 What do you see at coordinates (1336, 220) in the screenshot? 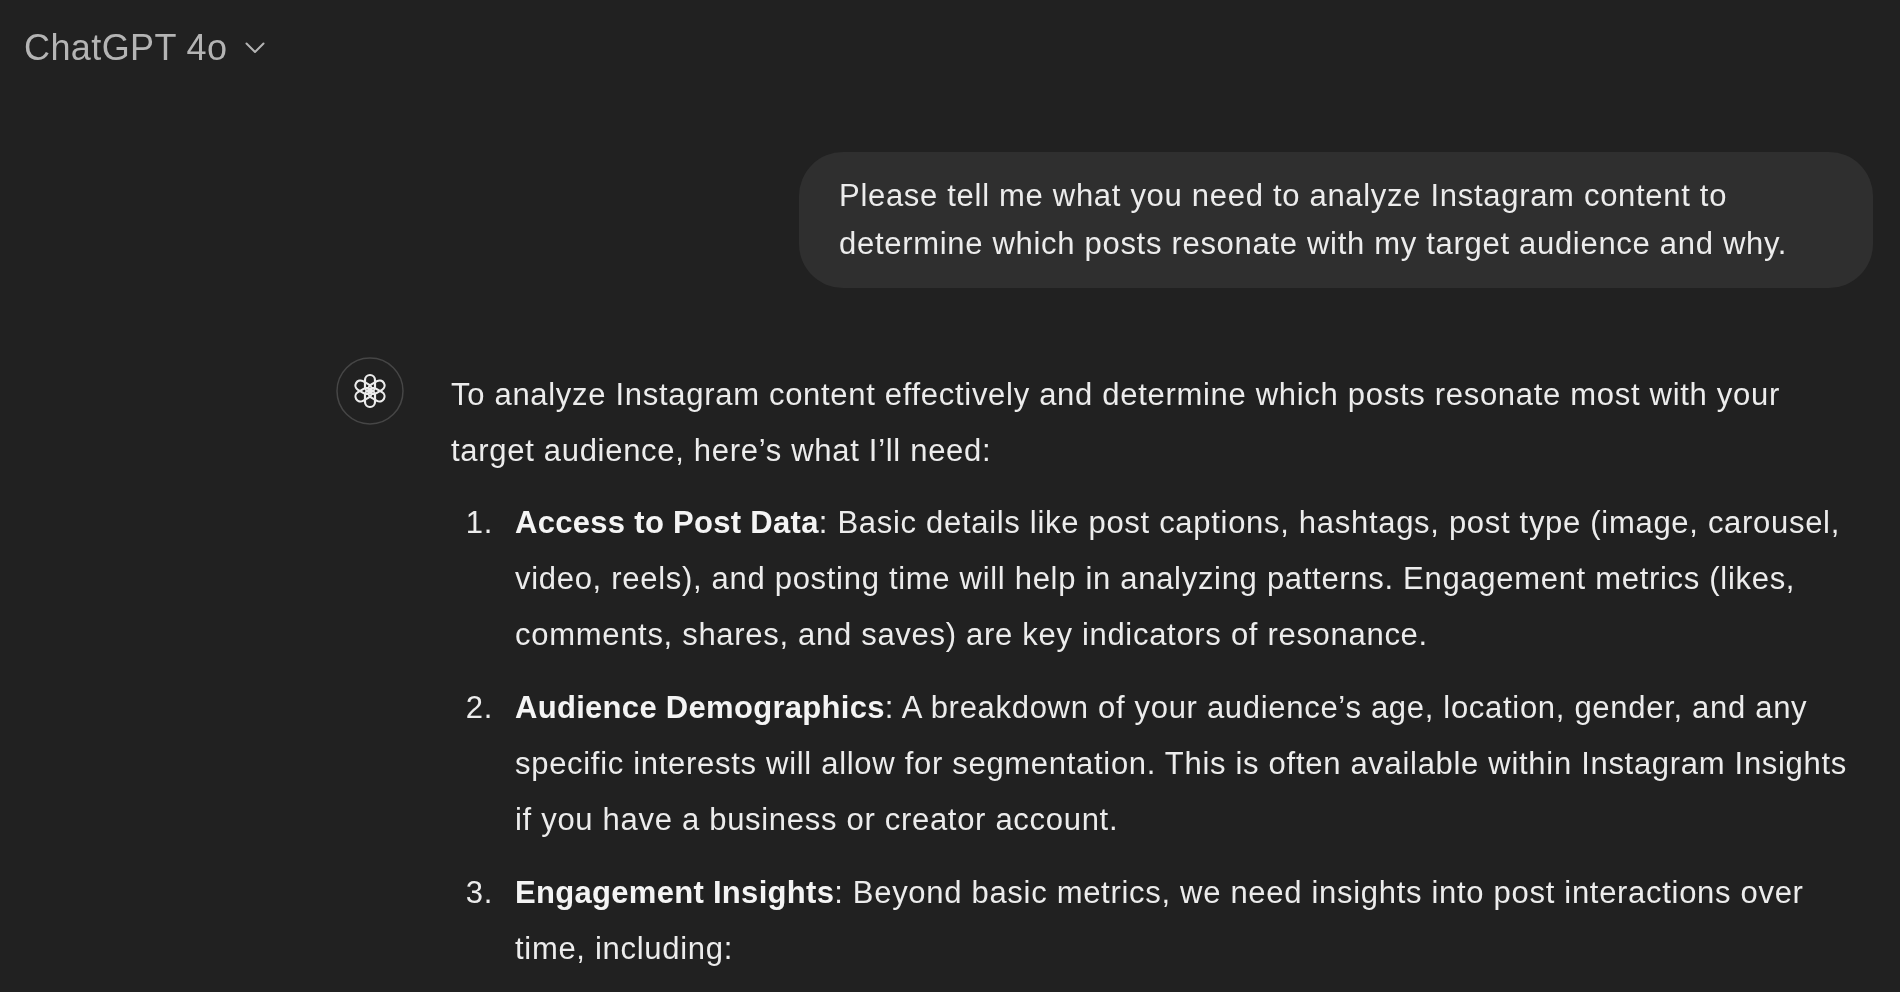
I see `user-message: Please tell me what you need to analyze Instagram content to determine which posts resonate with my target audience and why.` at bounding box center [1336, 220].